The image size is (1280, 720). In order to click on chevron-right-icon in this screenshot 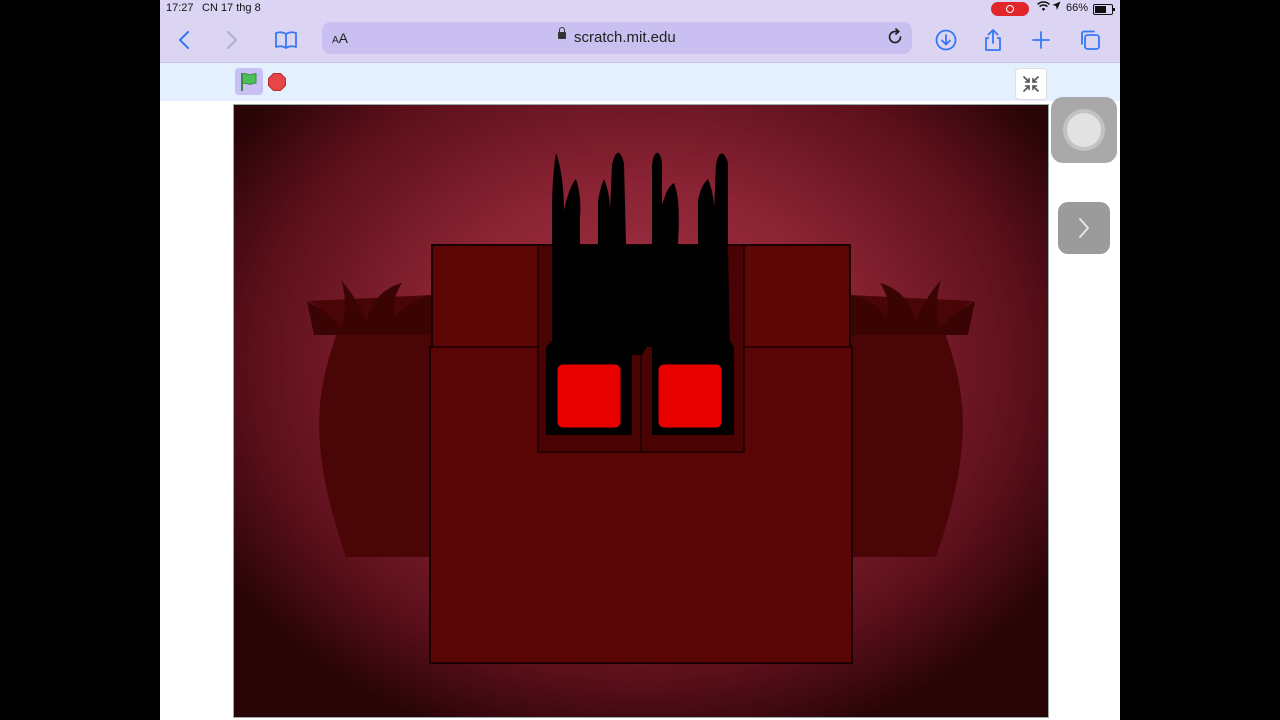, I will do `click(1084, 228)`.